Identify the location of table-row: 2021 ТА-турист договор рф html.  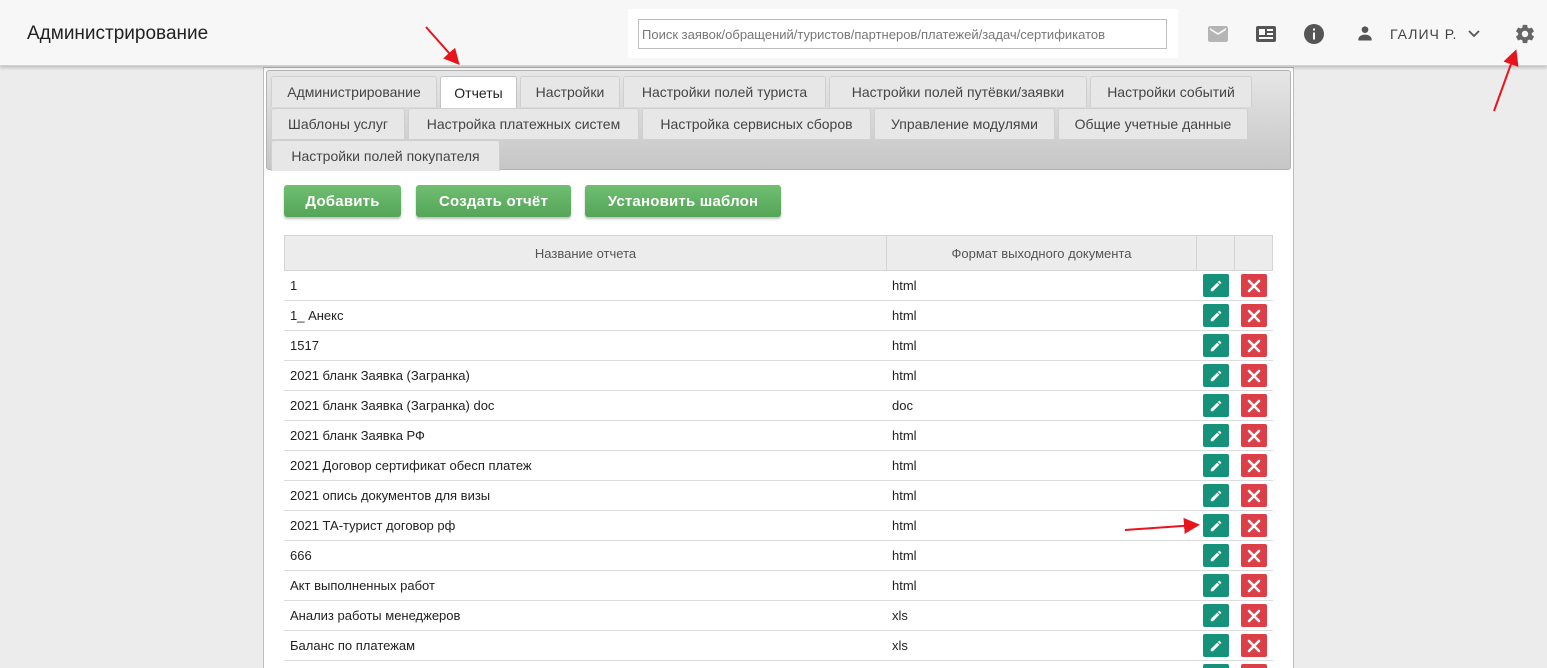
(778, 526).